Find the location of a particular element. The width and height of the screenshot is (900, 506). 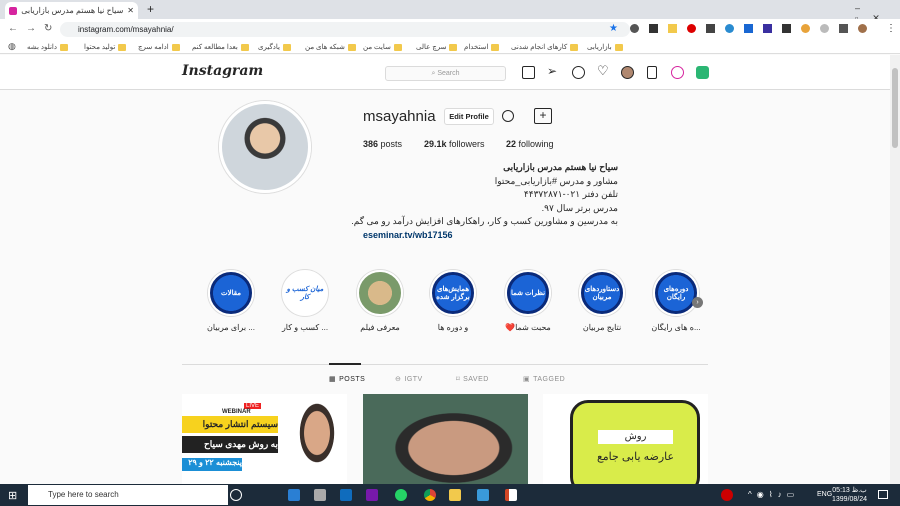

highlight-label: ...ه های رایگان is located at coordinates (676, 327).